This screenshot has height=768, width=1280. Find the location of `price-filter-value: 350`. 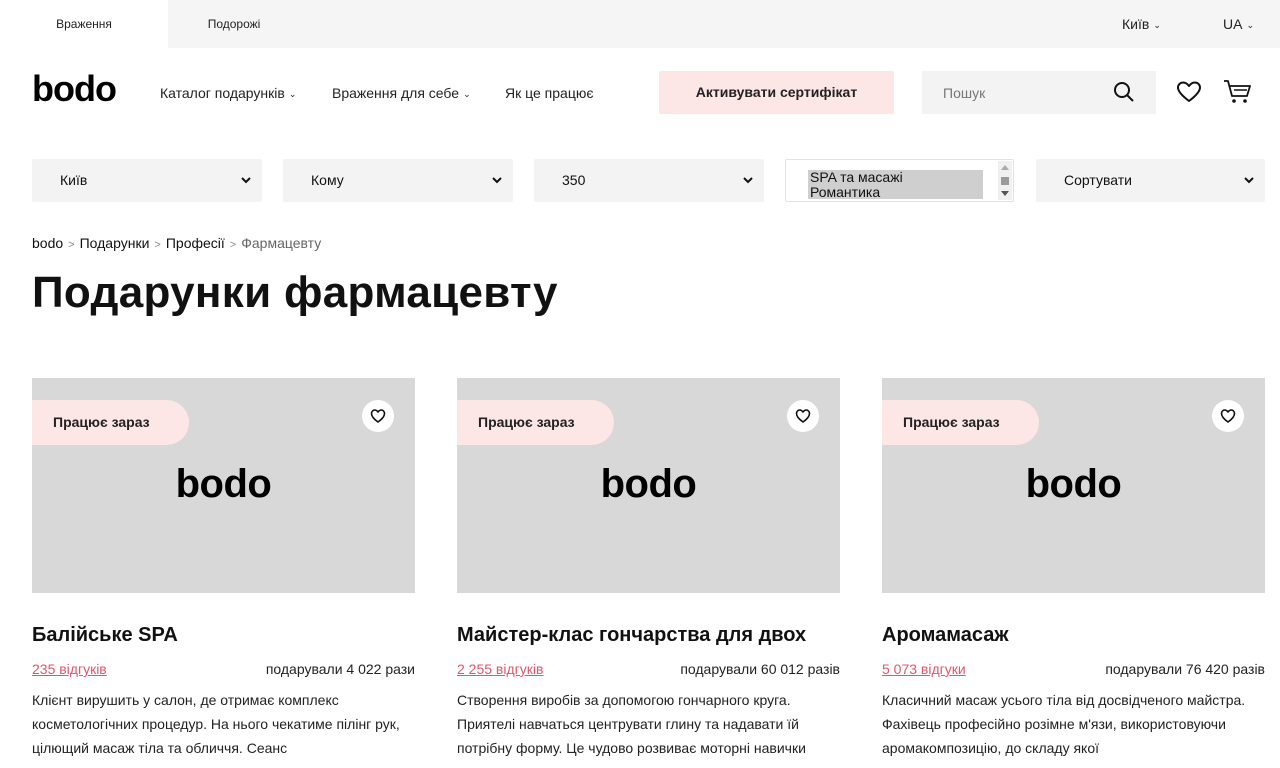

price-filter-value: 350 is located at coordinates (574, 180).